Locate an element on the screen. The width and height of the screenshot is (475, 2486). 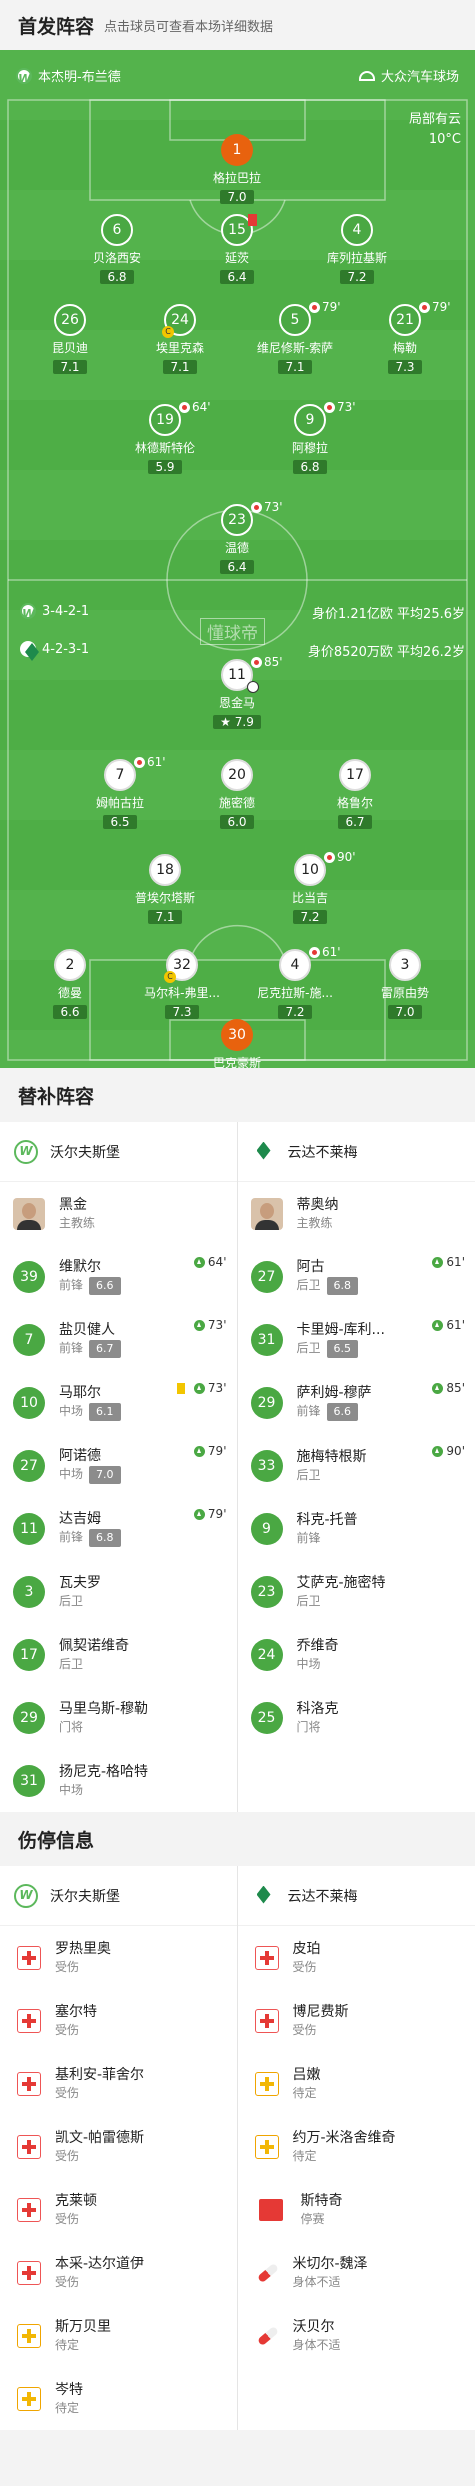
sub-player-row: 25 科洛克 门将 is located at coordinates (356, 1717).